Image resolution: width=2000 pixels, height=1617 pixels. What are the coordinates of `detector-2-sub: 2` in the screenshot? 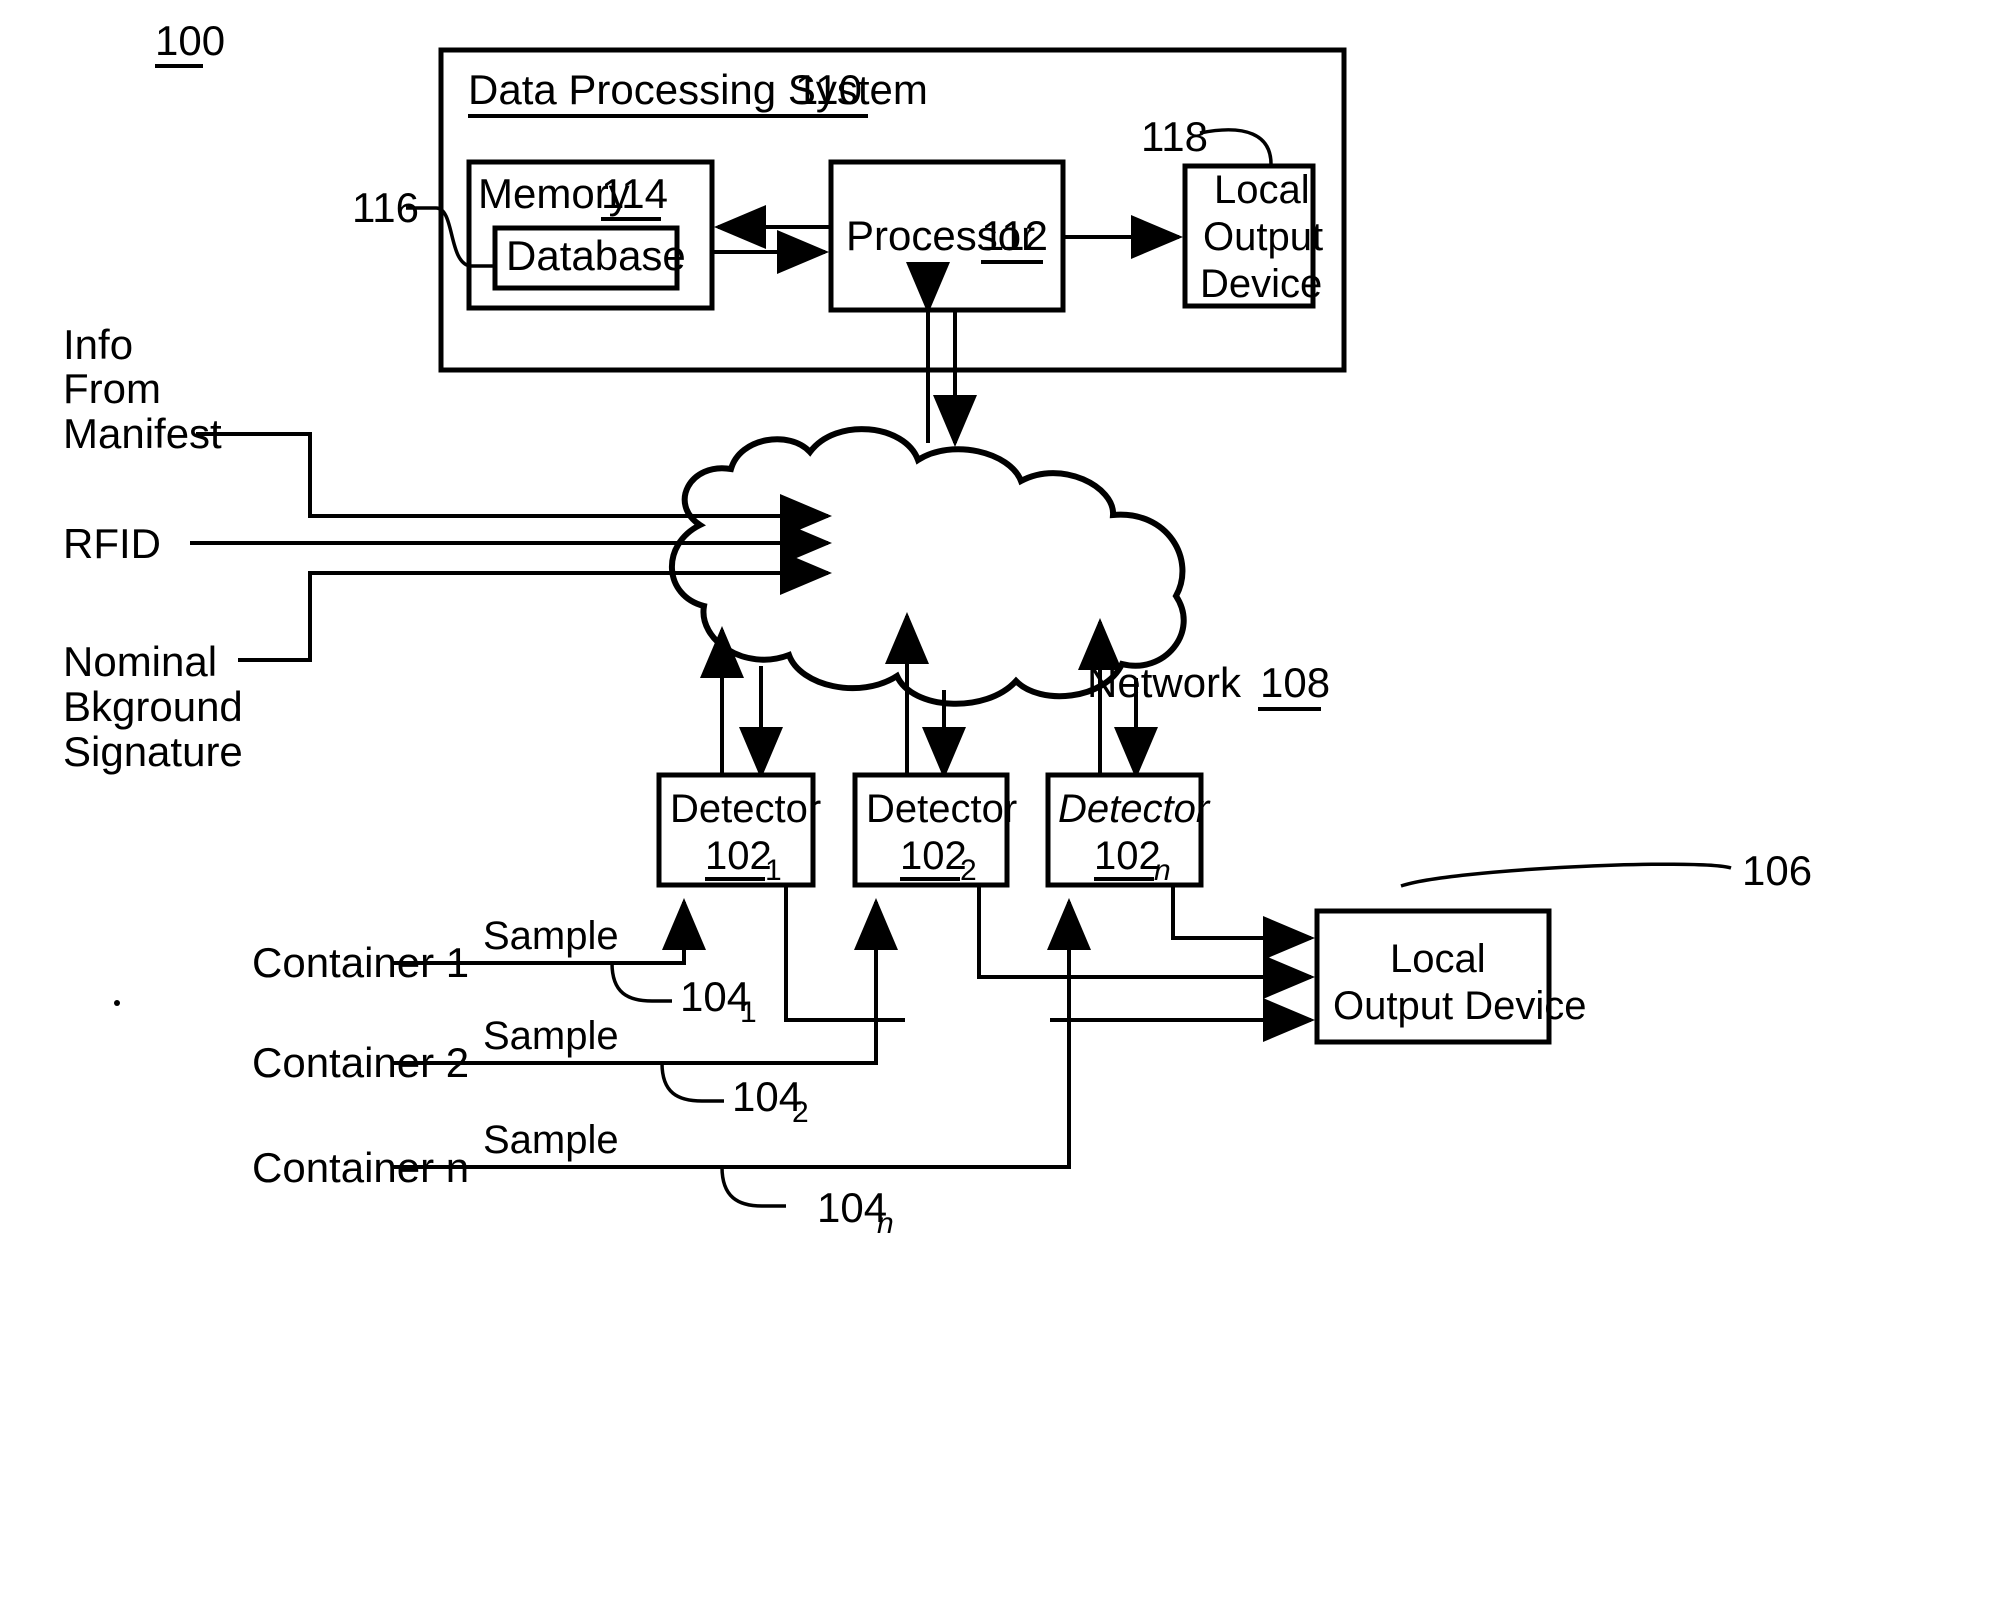 It's located at (968, 870).